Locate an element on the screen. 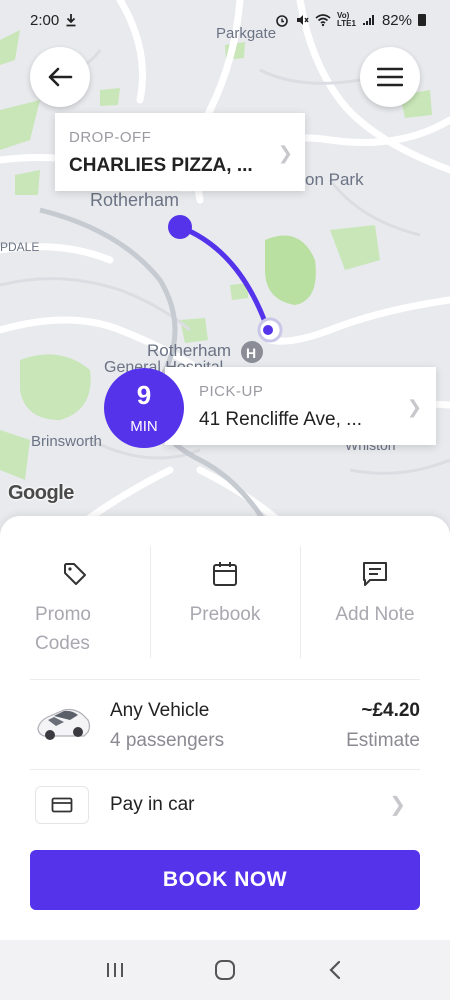 The image size is (450, 1000). battery-icon is located at coordinates (422, 20).